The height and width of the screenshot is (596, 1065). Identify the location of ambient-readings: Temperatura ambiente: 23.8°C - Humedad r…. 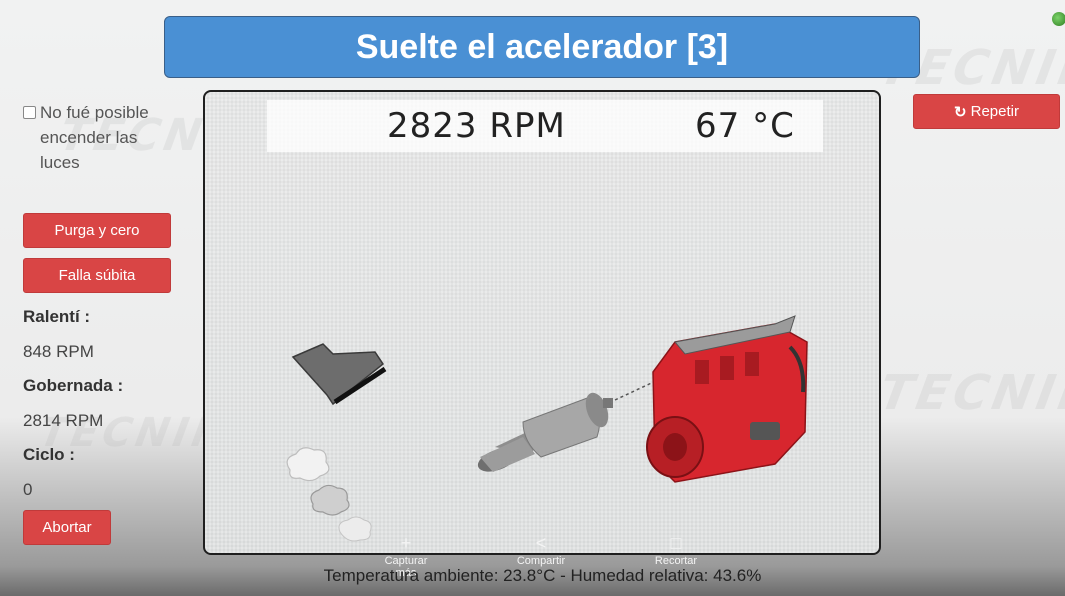
(542, 575).